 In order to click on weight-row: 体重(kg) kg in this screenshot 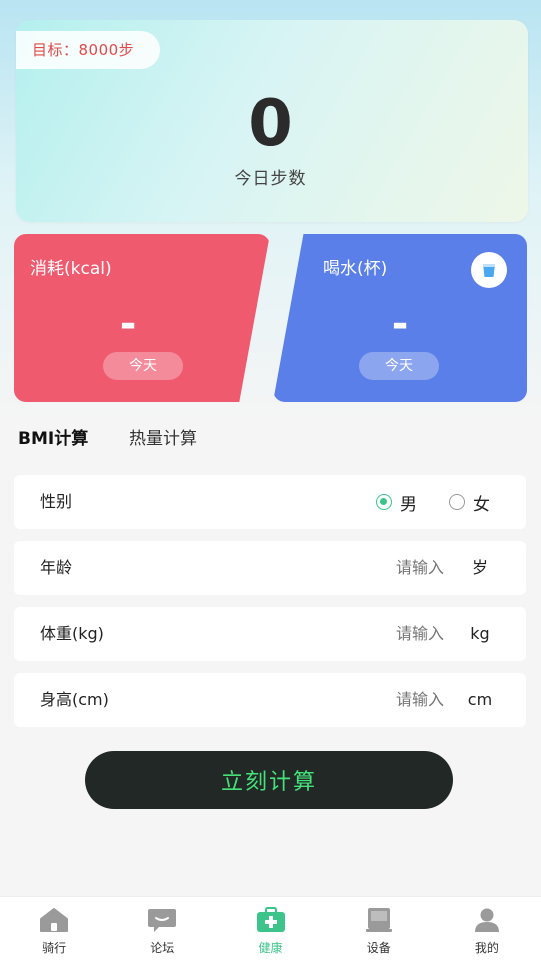, I will do `click(270, 634)`.